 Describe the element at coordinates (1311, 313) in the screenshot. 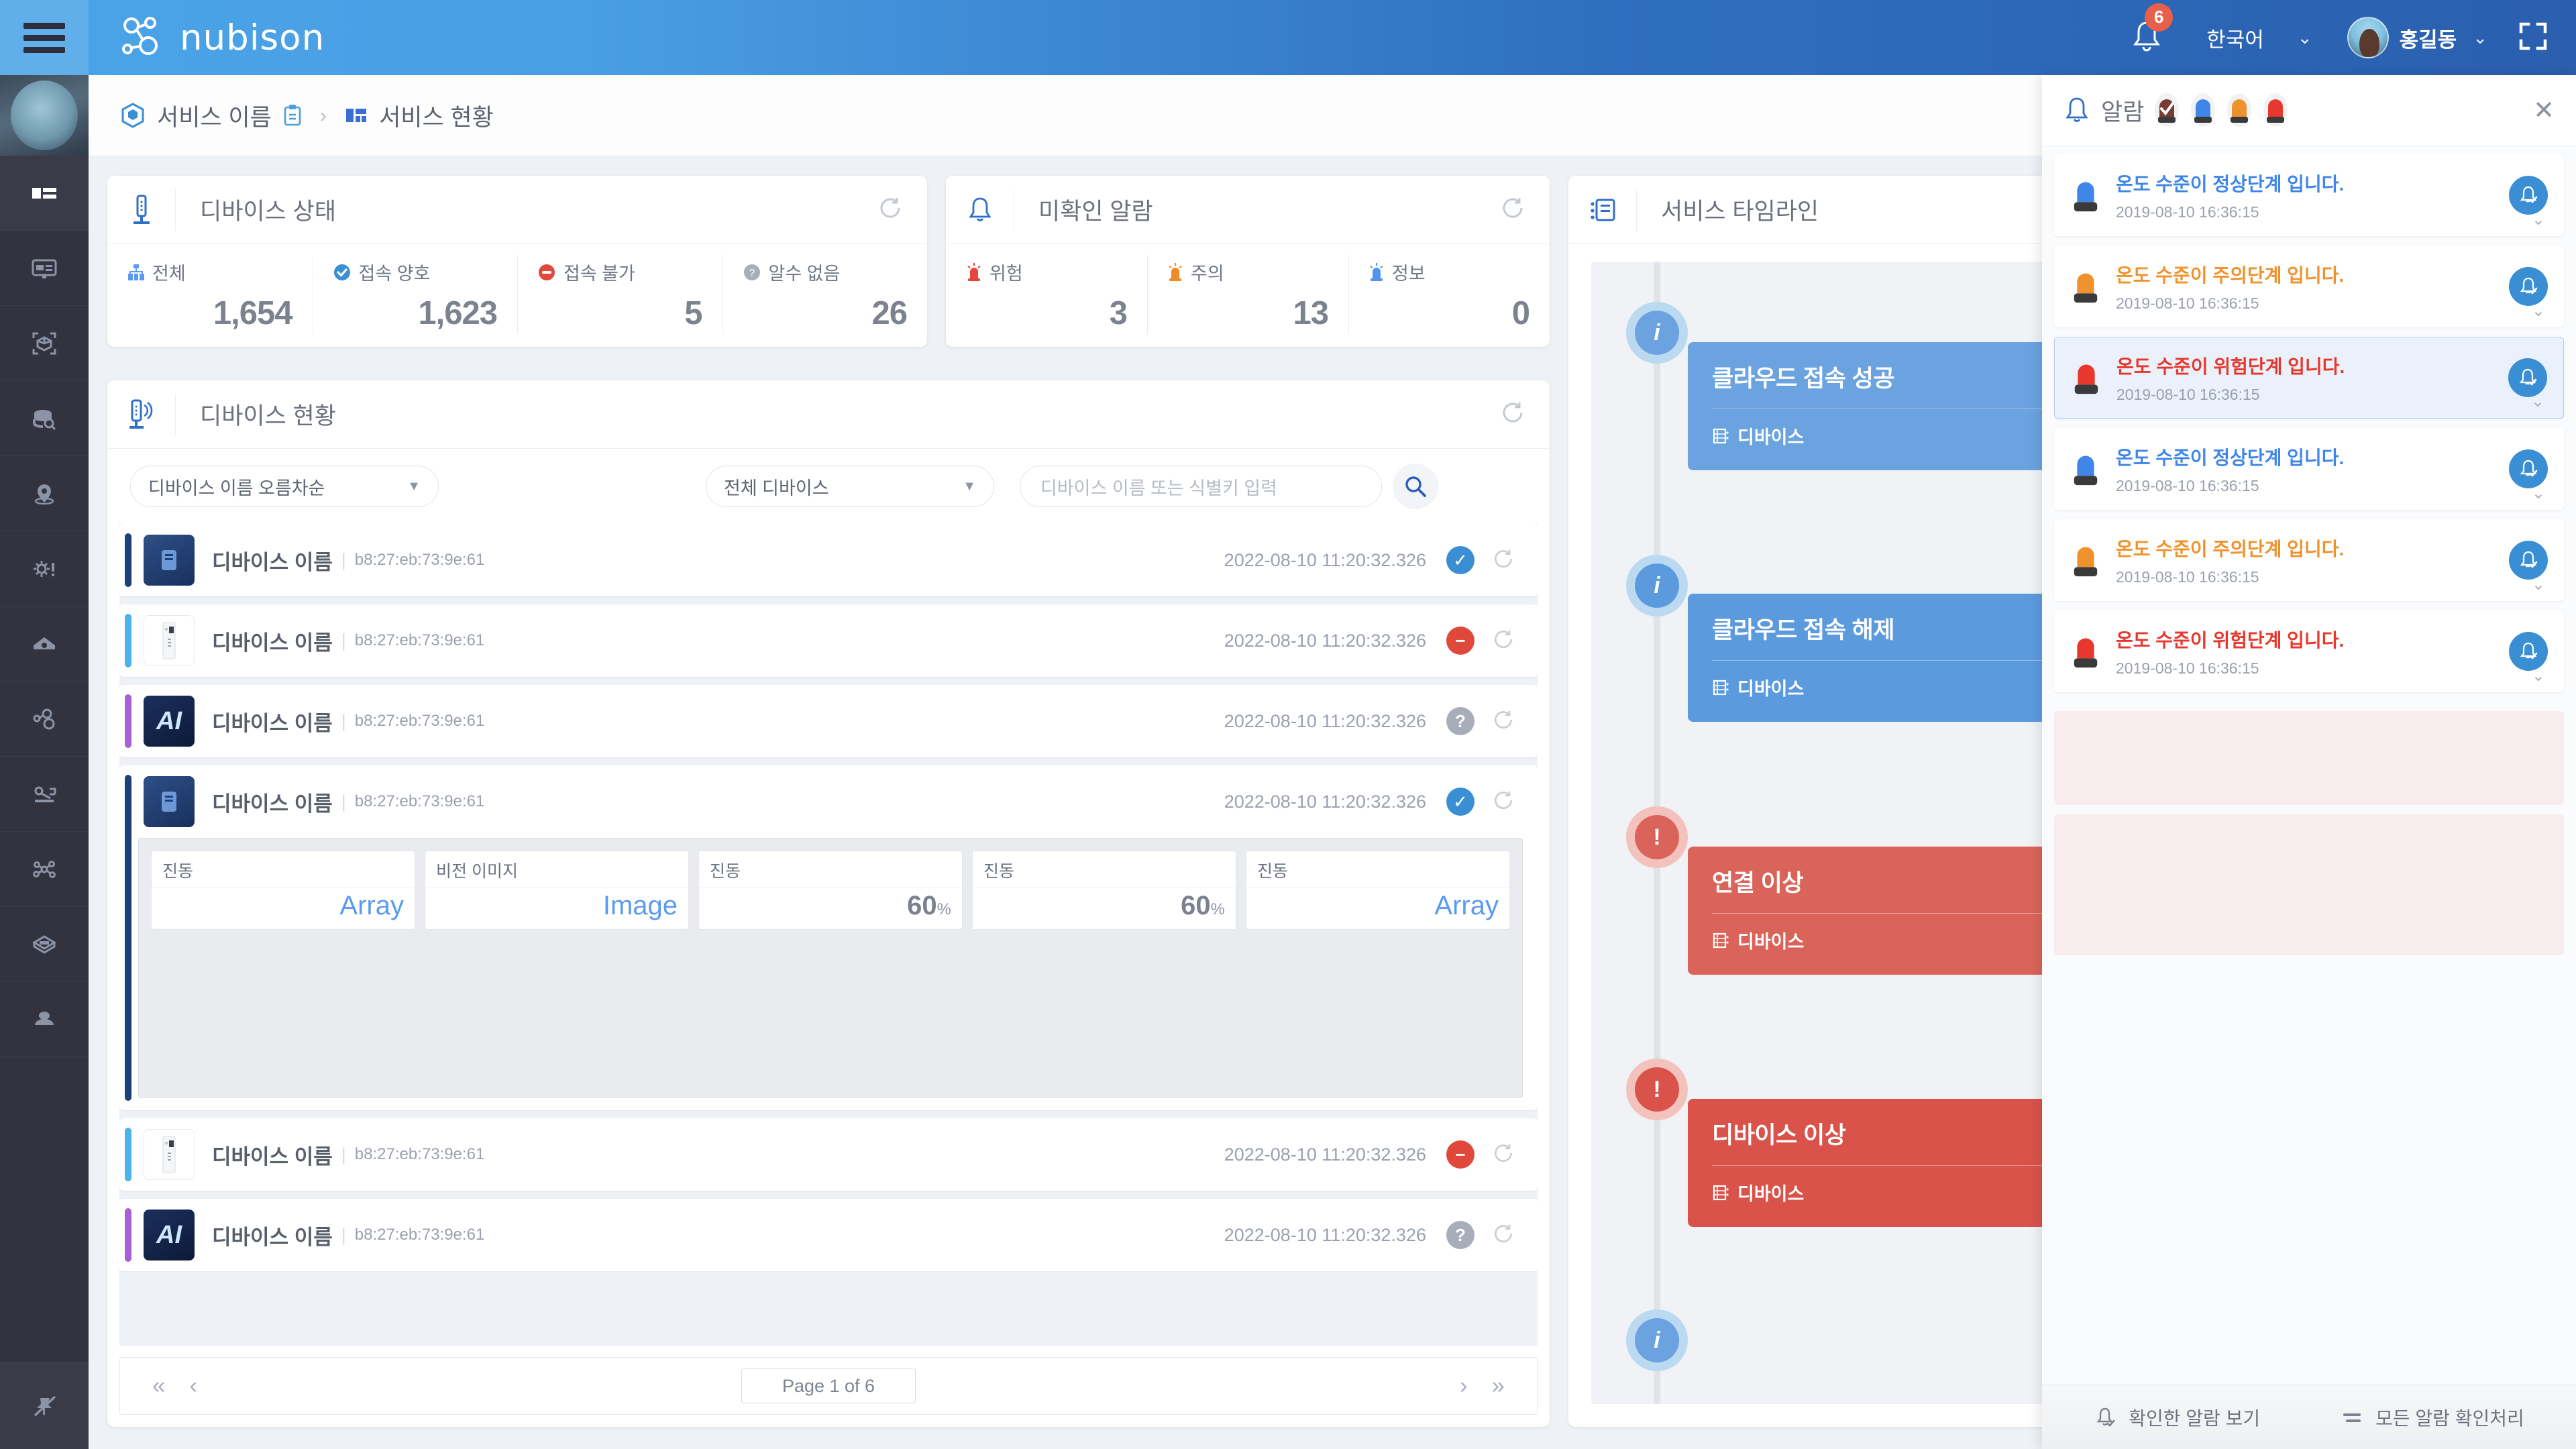

I see `alarm-stat-warning-value: 13` at that location.